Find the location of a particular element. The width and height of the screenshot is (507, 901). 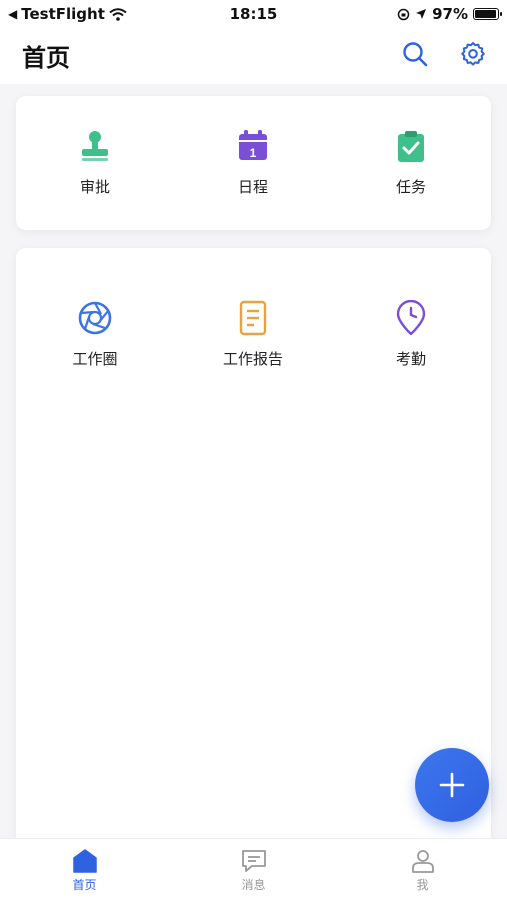

tab-messages: 消息 is located at coordinates (253, 870).